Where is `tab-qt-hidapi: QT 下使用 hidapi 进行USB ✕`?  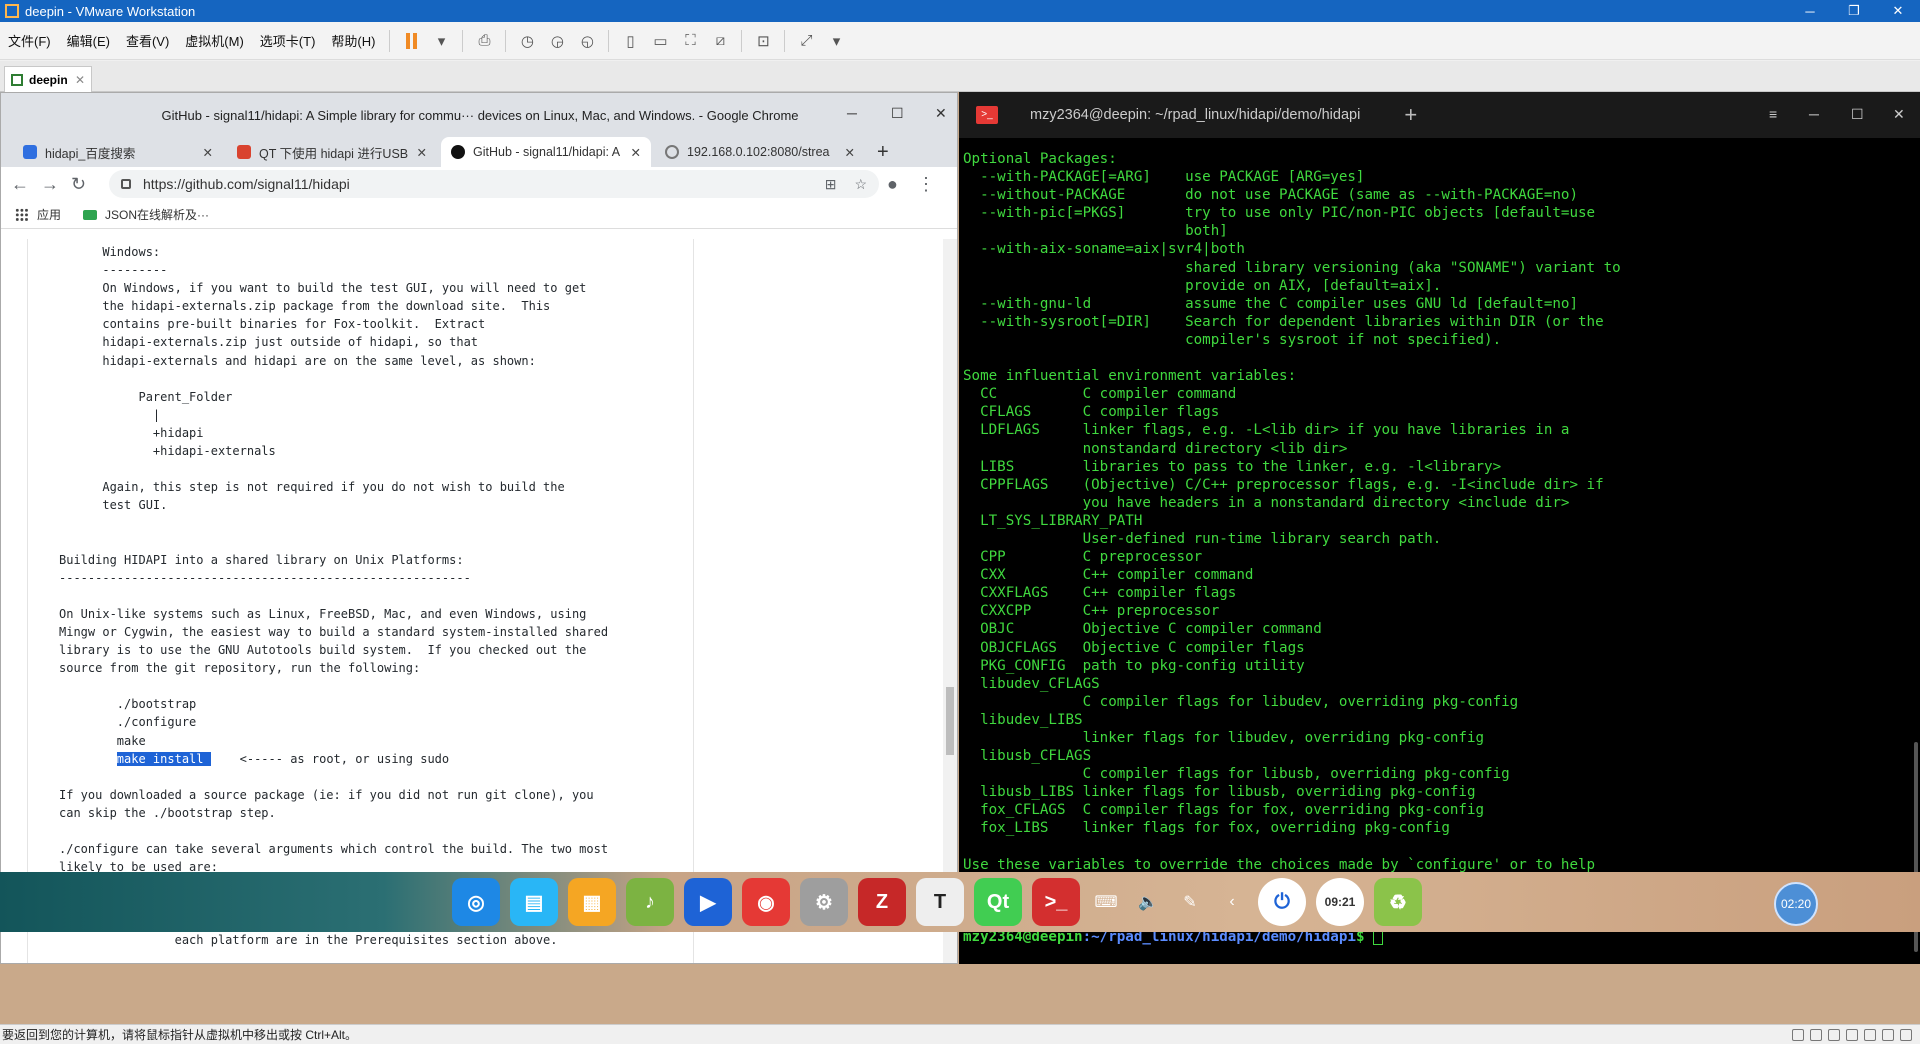
tab-qt-hidapi: QT 下使用 hidapi 进行USB ✕ is located at coordinates (332, 152).